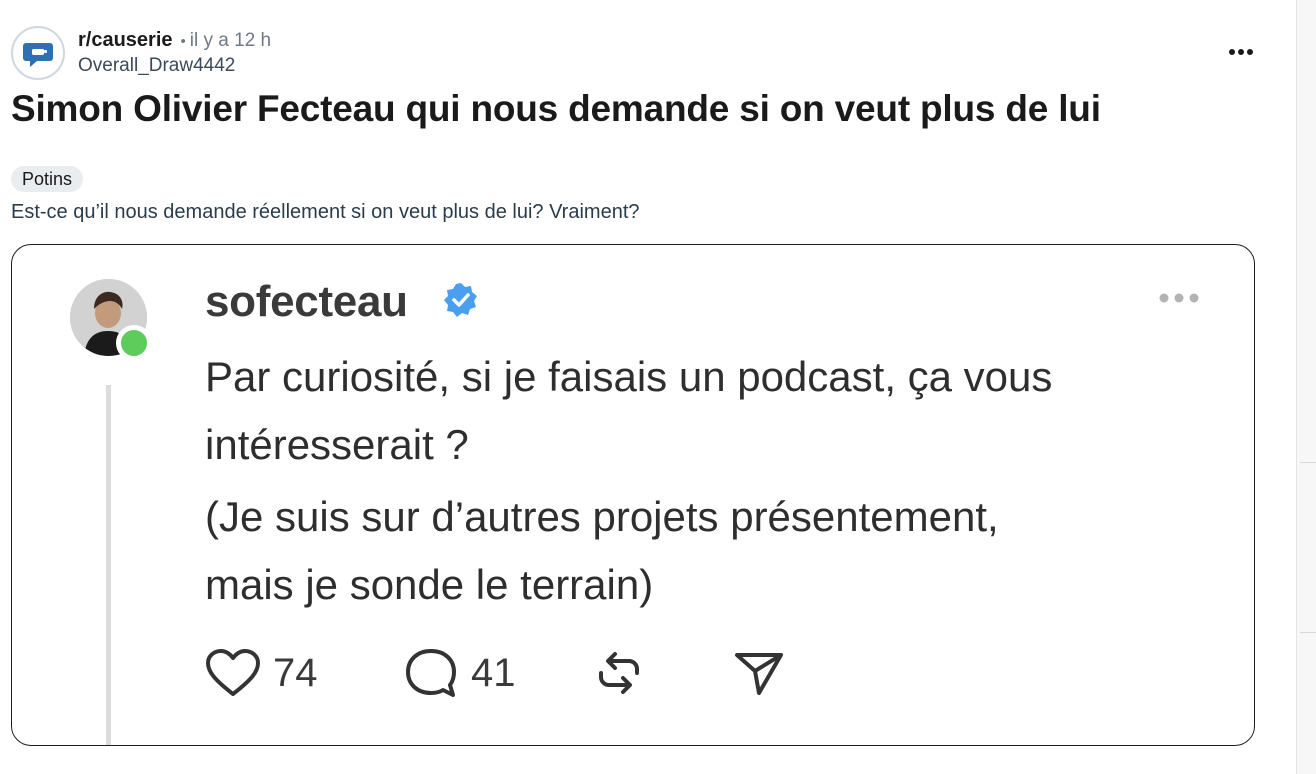 Image resolution: width=1316 pixels, height=774 pixels. Describe the element at coordinates (460, 300) in the screenshot. I see `verified-badge-icon` at that location.